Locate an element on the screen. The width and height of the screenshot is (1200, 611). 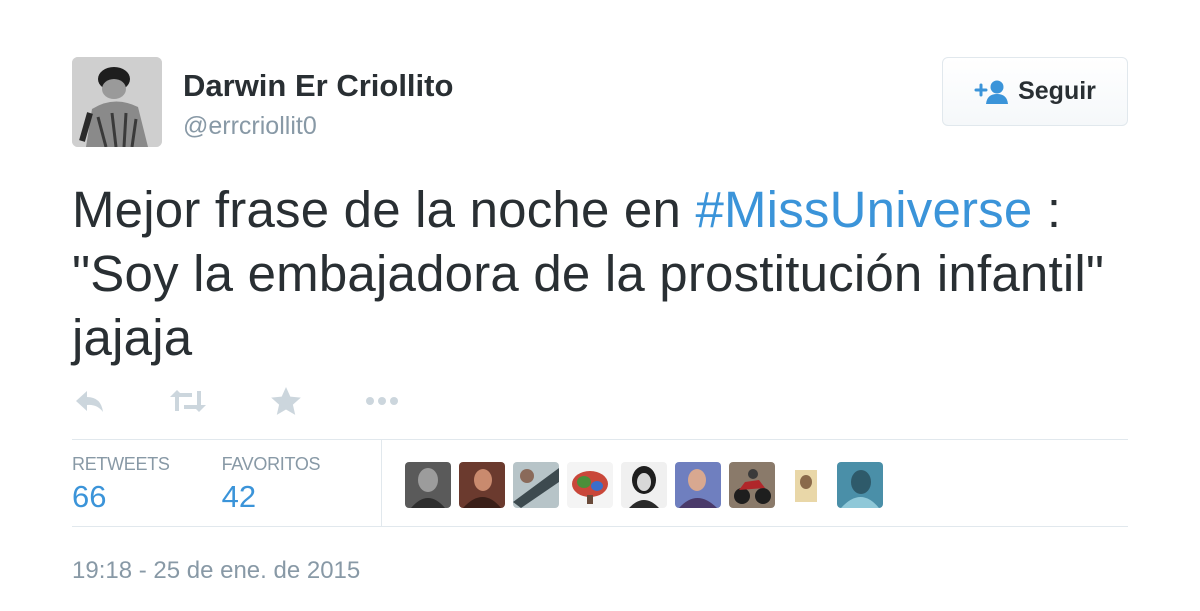
author-avatar-image is located at coordinates (117, 102).